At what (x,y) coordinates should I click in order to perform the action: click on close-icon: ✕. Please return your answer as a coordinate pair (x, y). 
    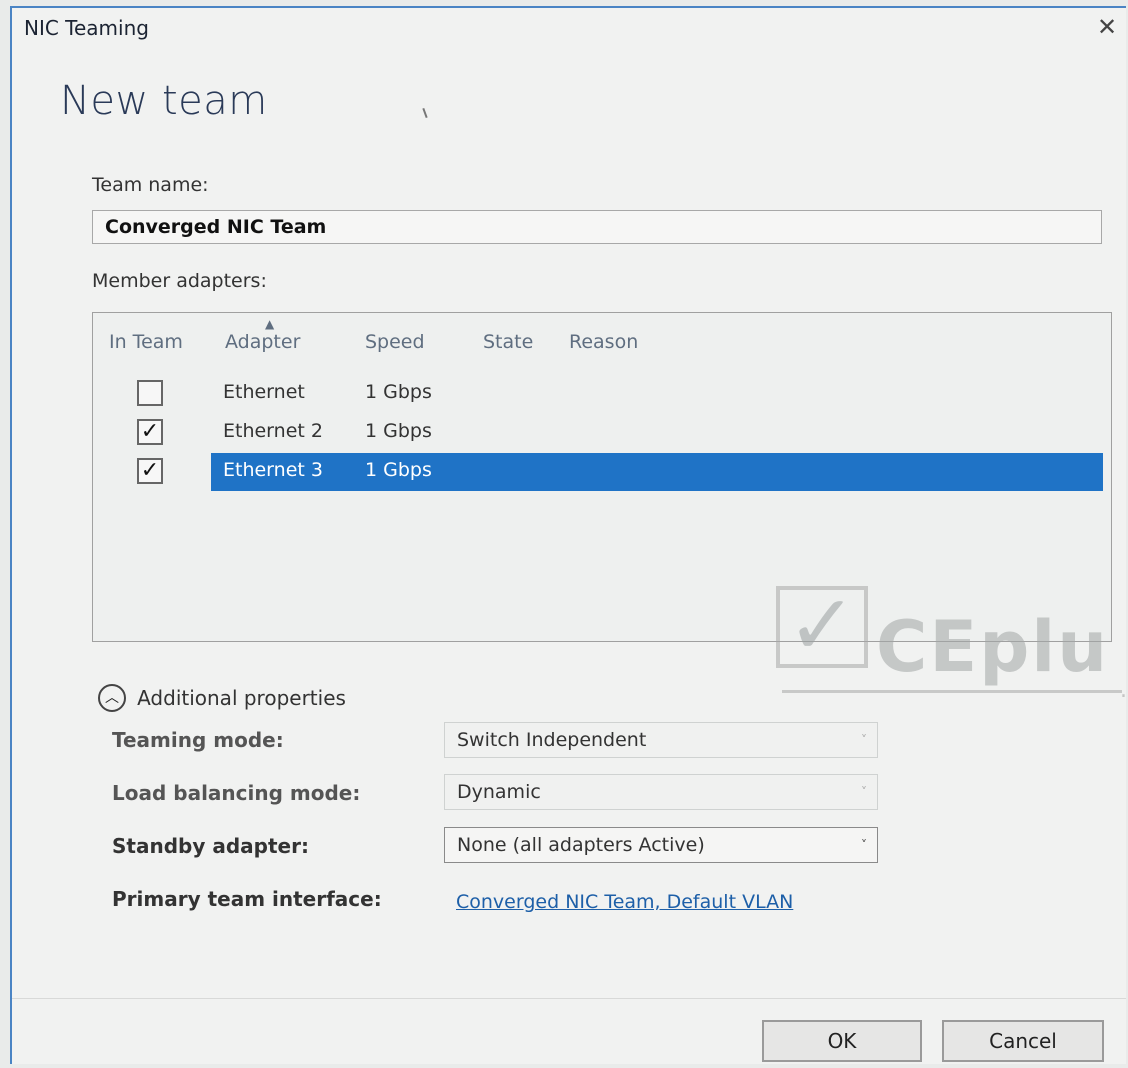
    Looking at the image, I should click on (1107, 27).